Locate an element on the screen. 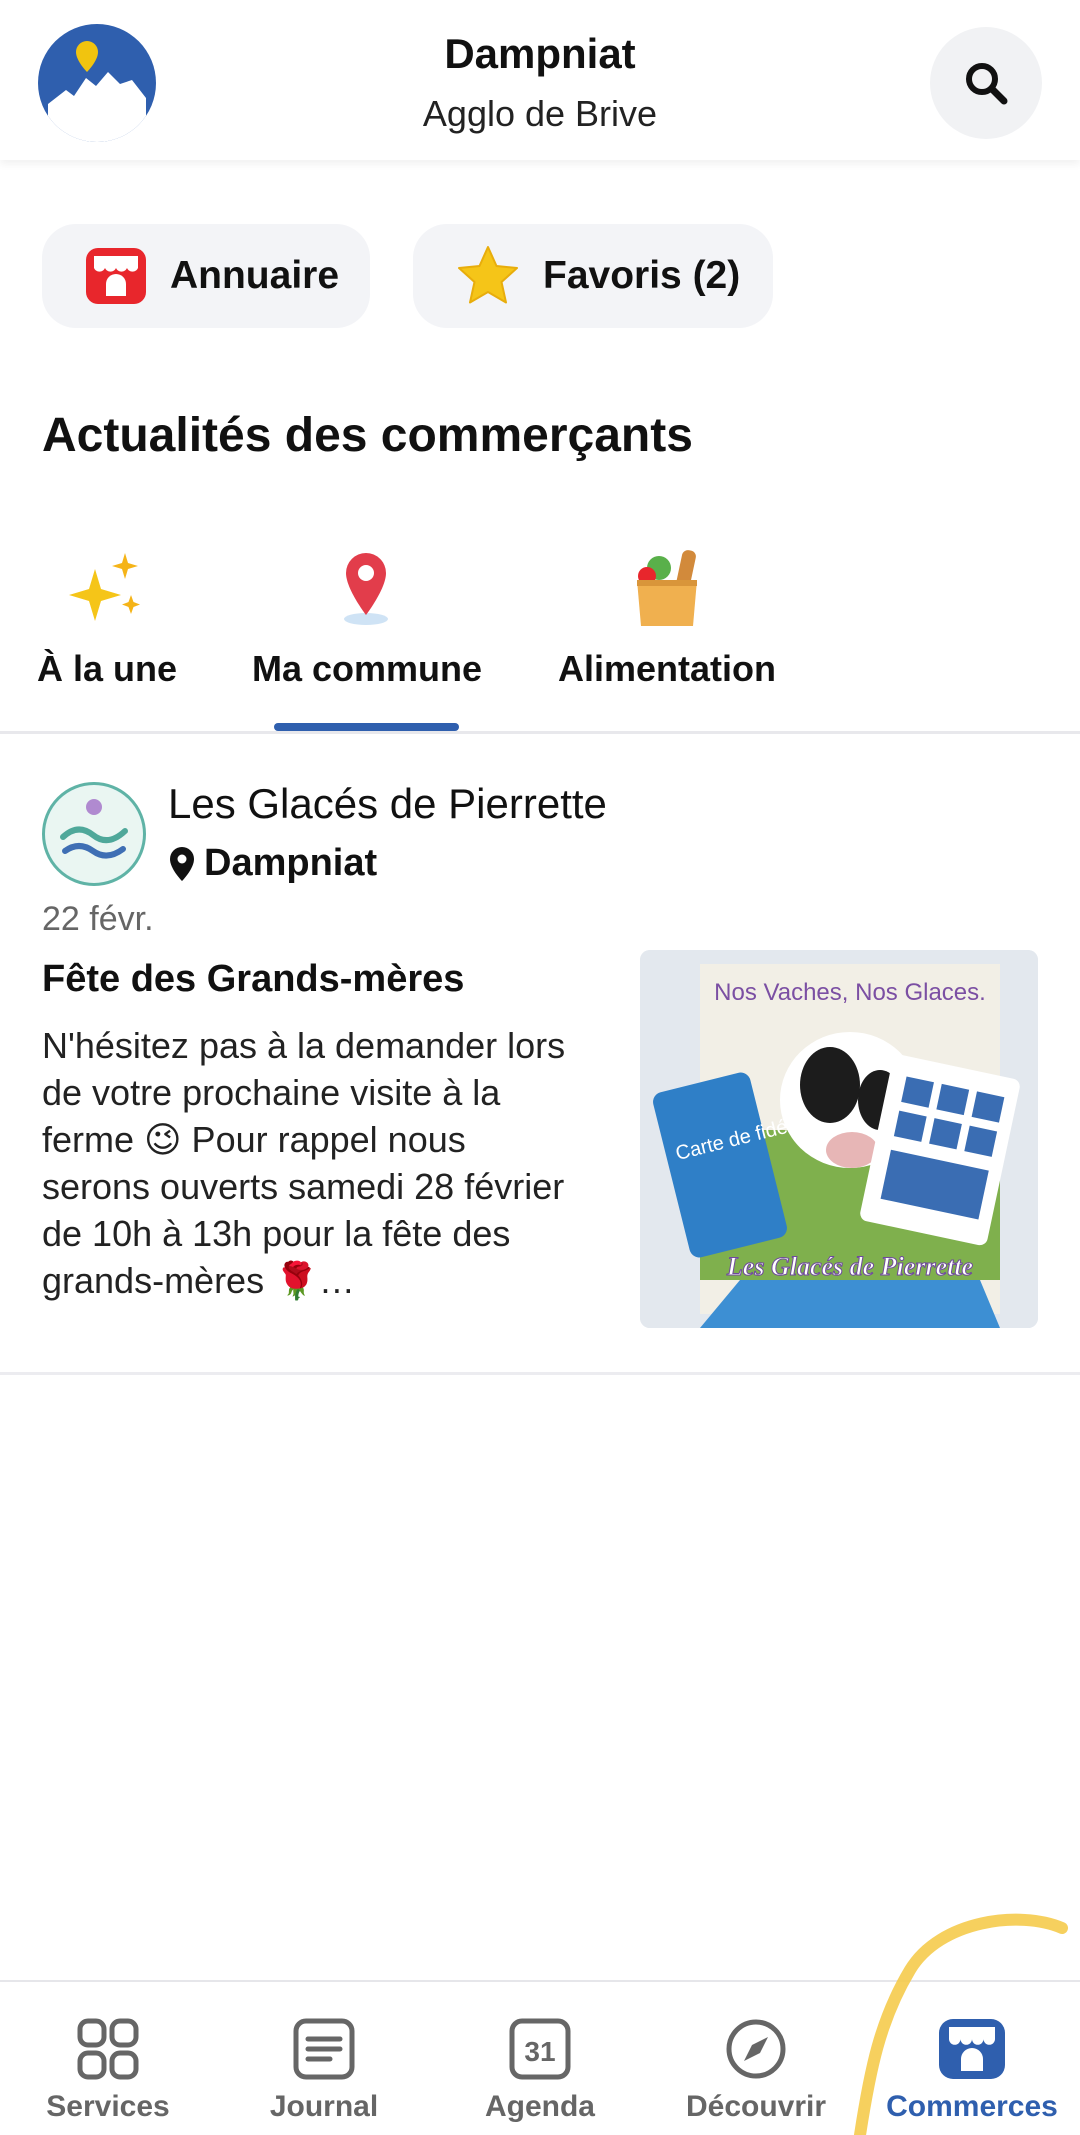 The height and width of the screenshot is (2135, 1080). merchant-location-label: Dampniat is located at coordinates (291, 863).